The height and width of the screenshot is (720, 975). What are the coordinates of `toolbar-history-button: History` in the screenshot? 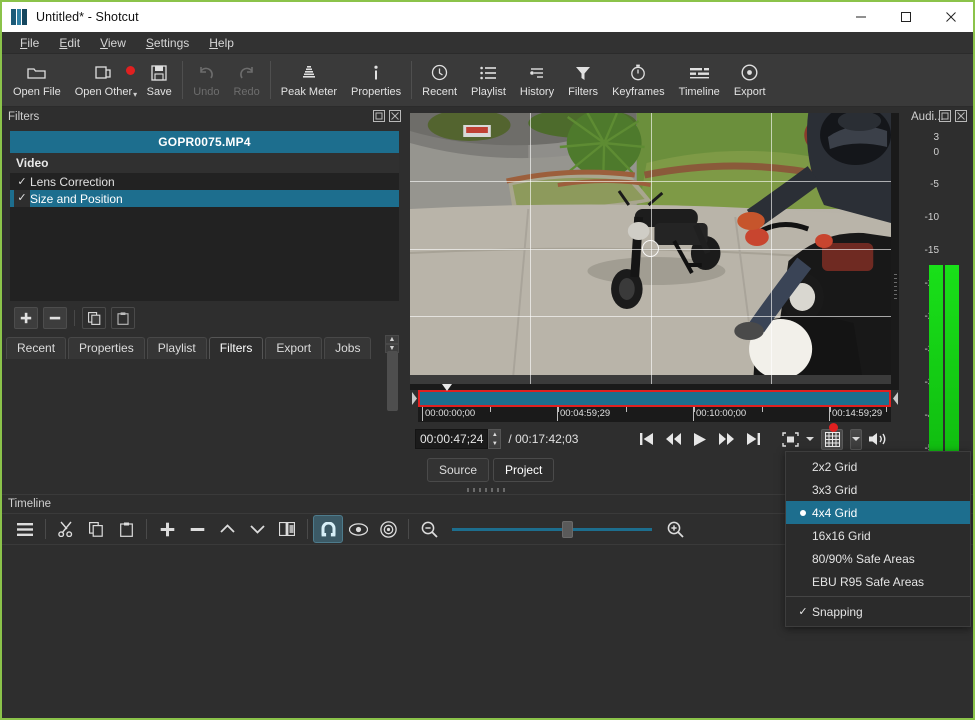 It's located at (537, 80).